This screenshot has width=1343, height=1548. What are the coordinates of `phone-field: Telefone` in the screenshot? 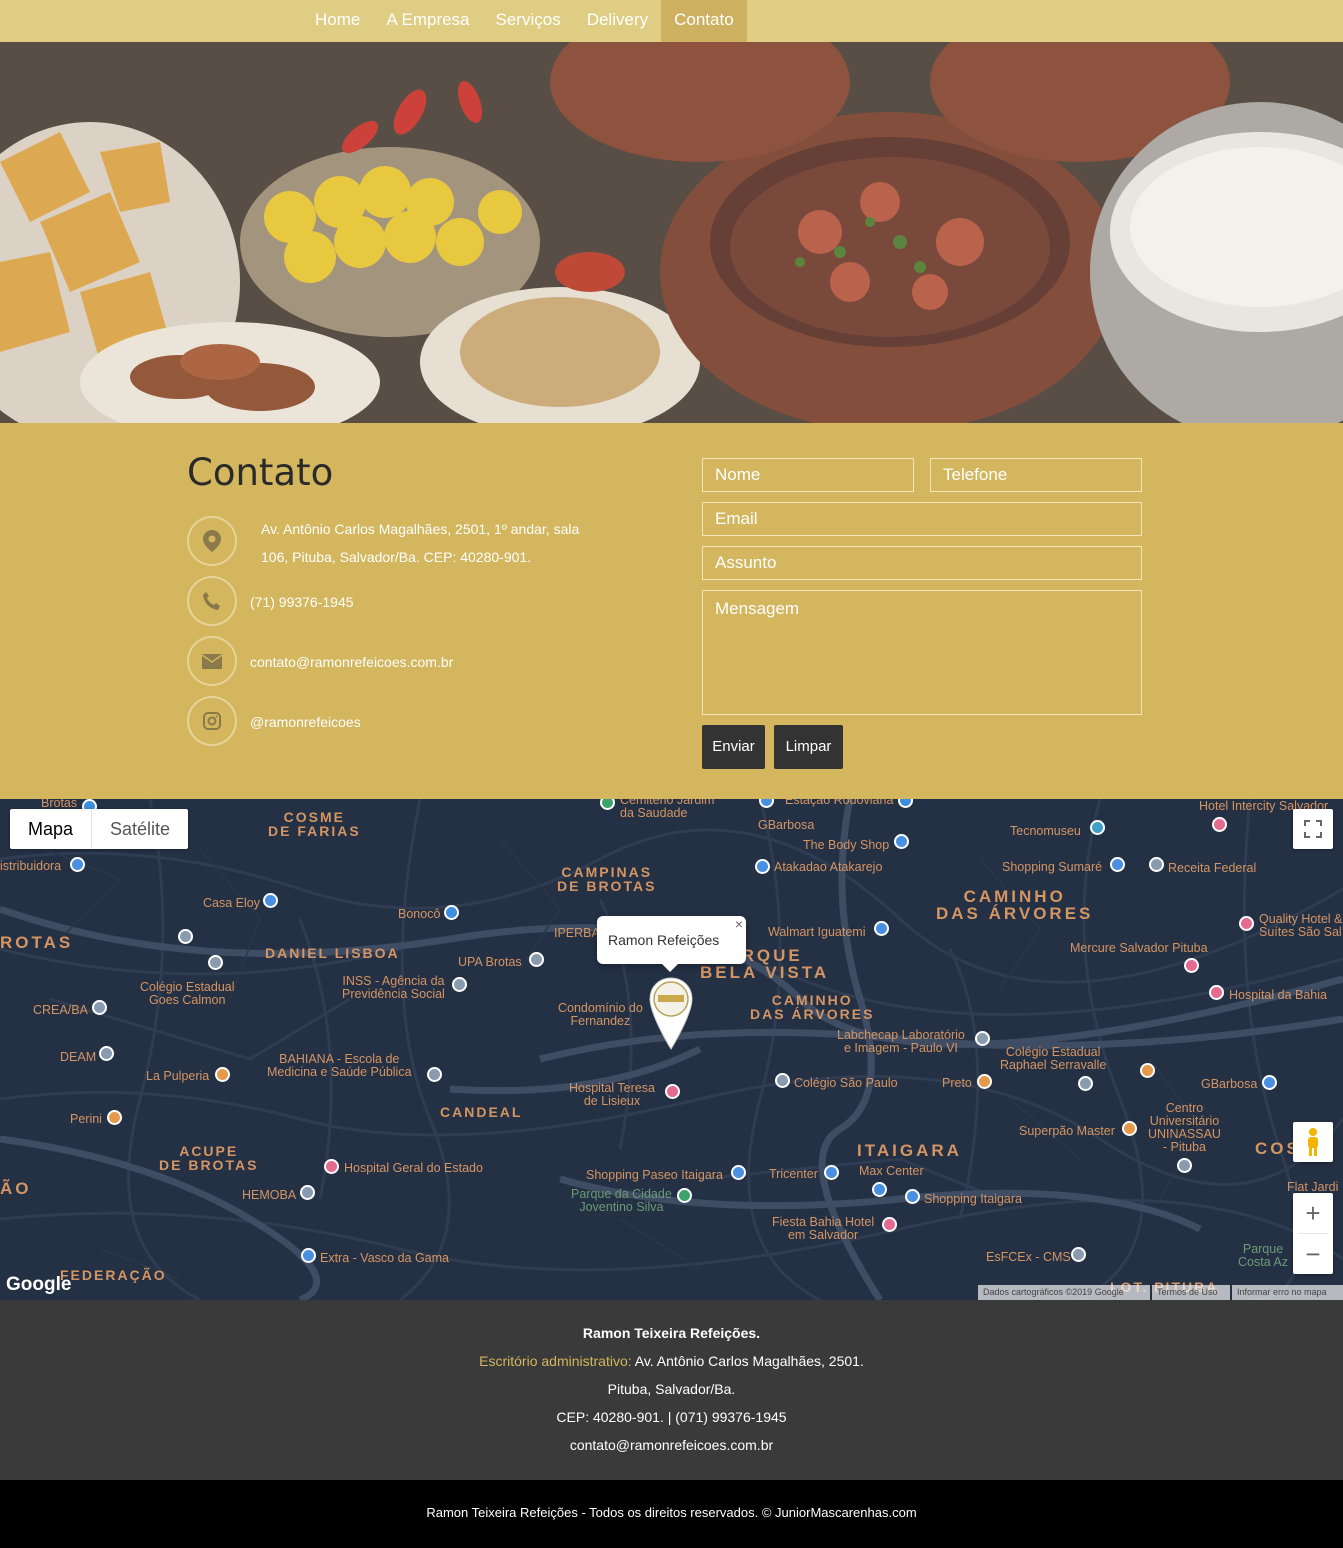 It's located at (1036, 475).